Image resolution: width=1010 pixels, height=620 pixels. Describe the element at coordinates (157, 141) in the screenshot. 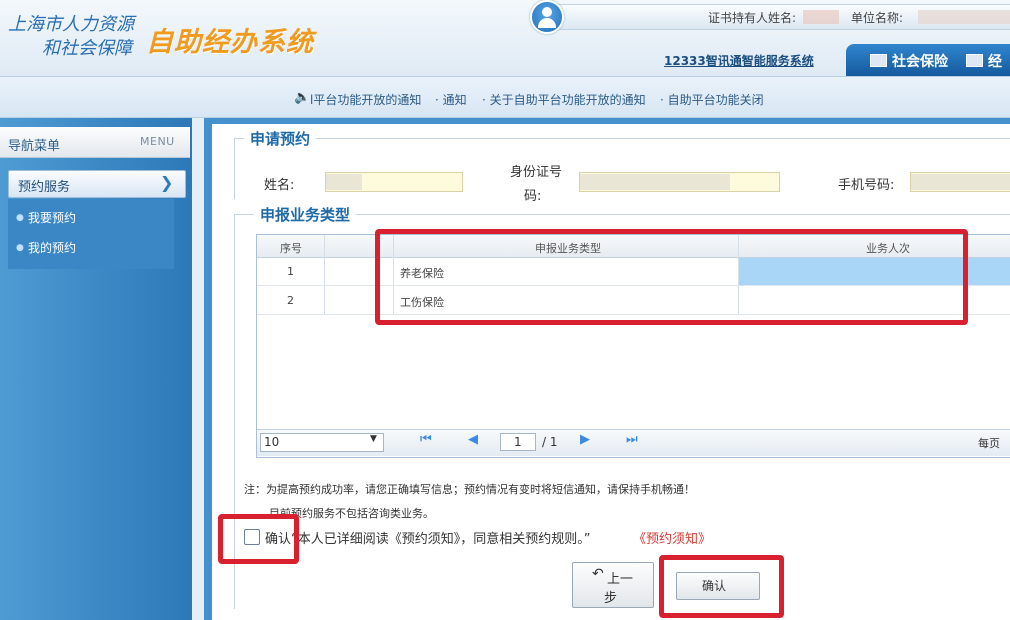

I see `nav-menu-label: MENU` at that location.